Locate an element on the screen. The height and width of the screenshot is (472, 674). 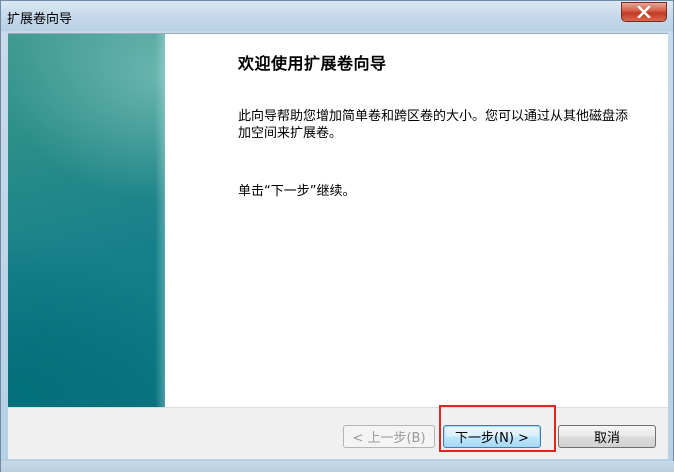
cancel-button: 取消 is located at coordinates (607, 436).